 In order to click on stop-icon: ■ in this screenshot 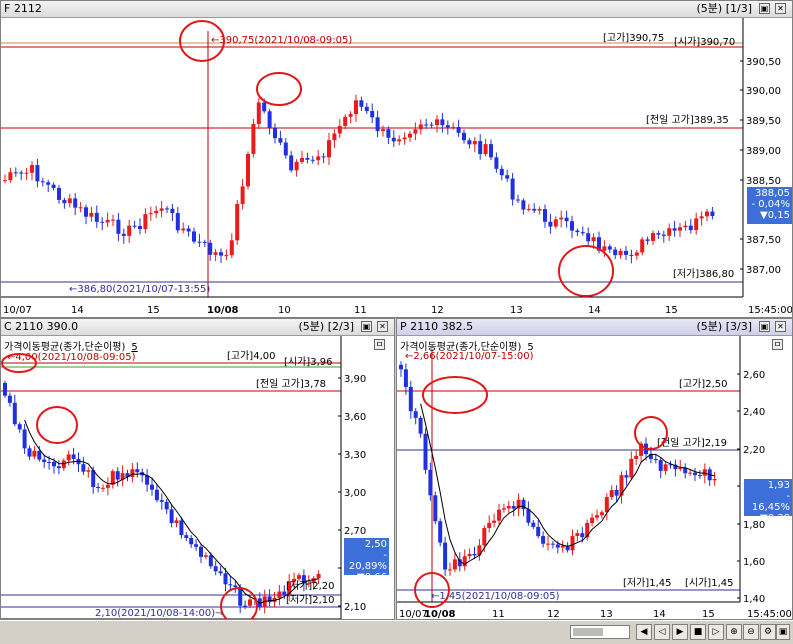, I will do `click(698, 632)`.